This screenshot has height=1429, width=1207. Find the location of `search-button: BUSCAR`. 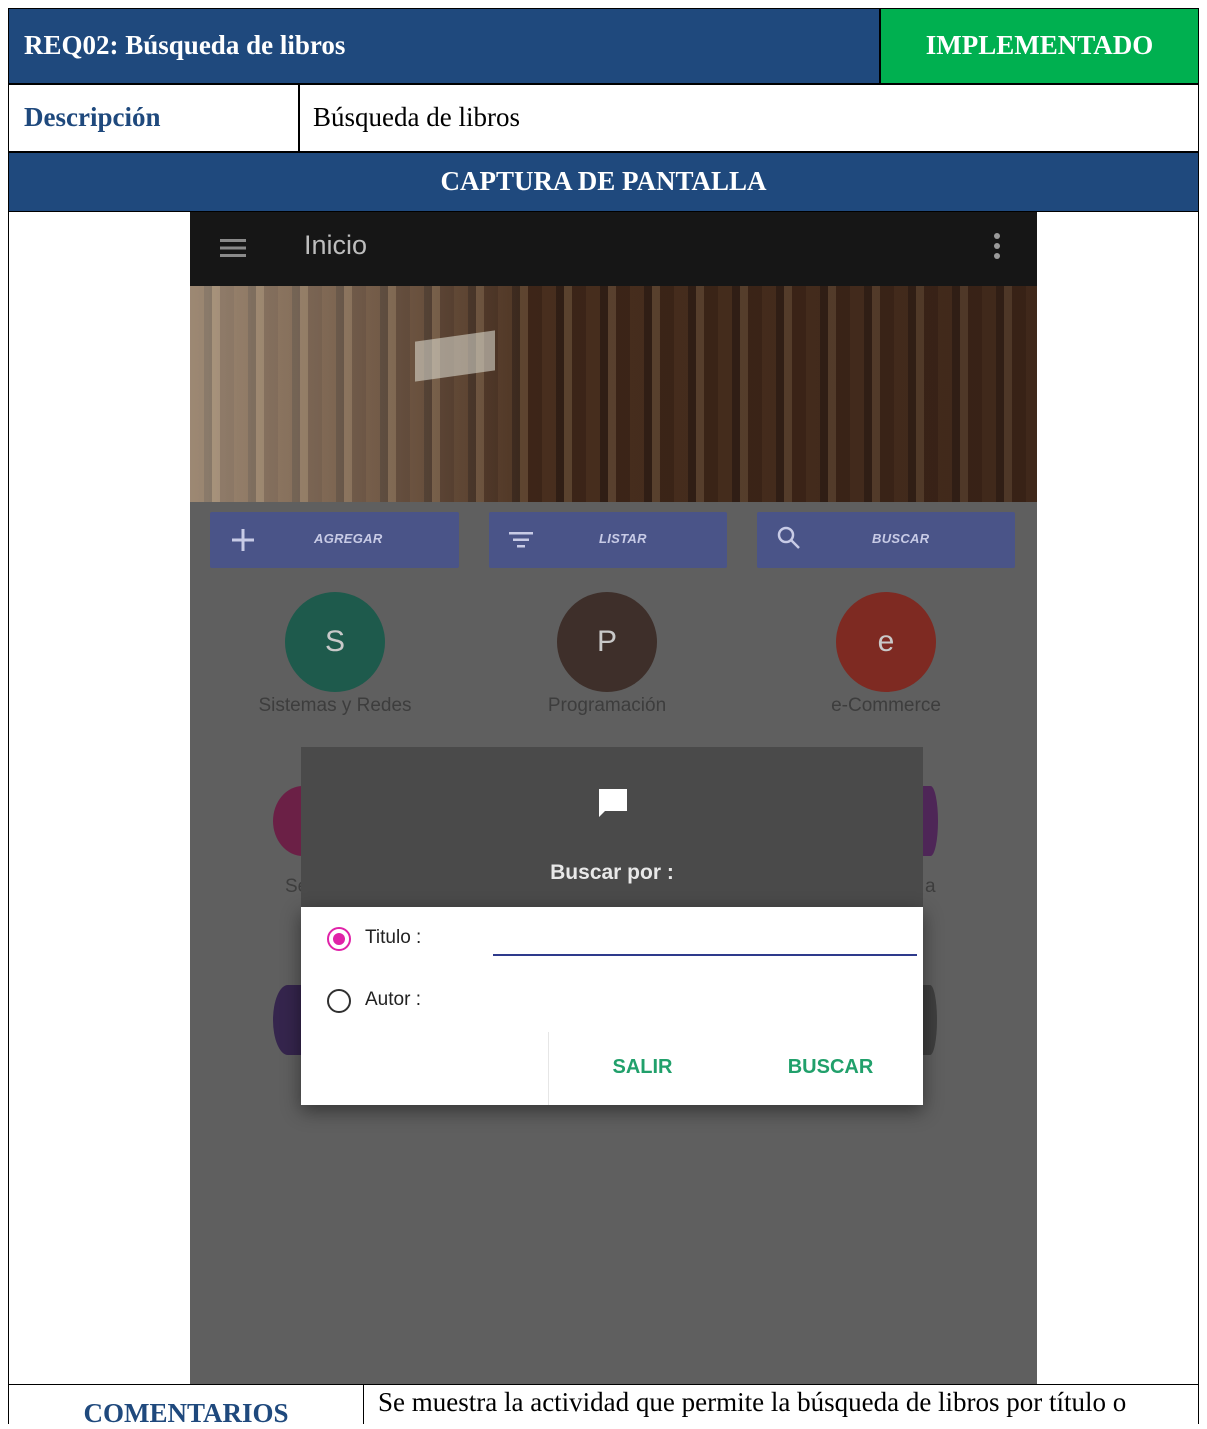

search-button: BUSCAR is located at coordinates (886, 540).